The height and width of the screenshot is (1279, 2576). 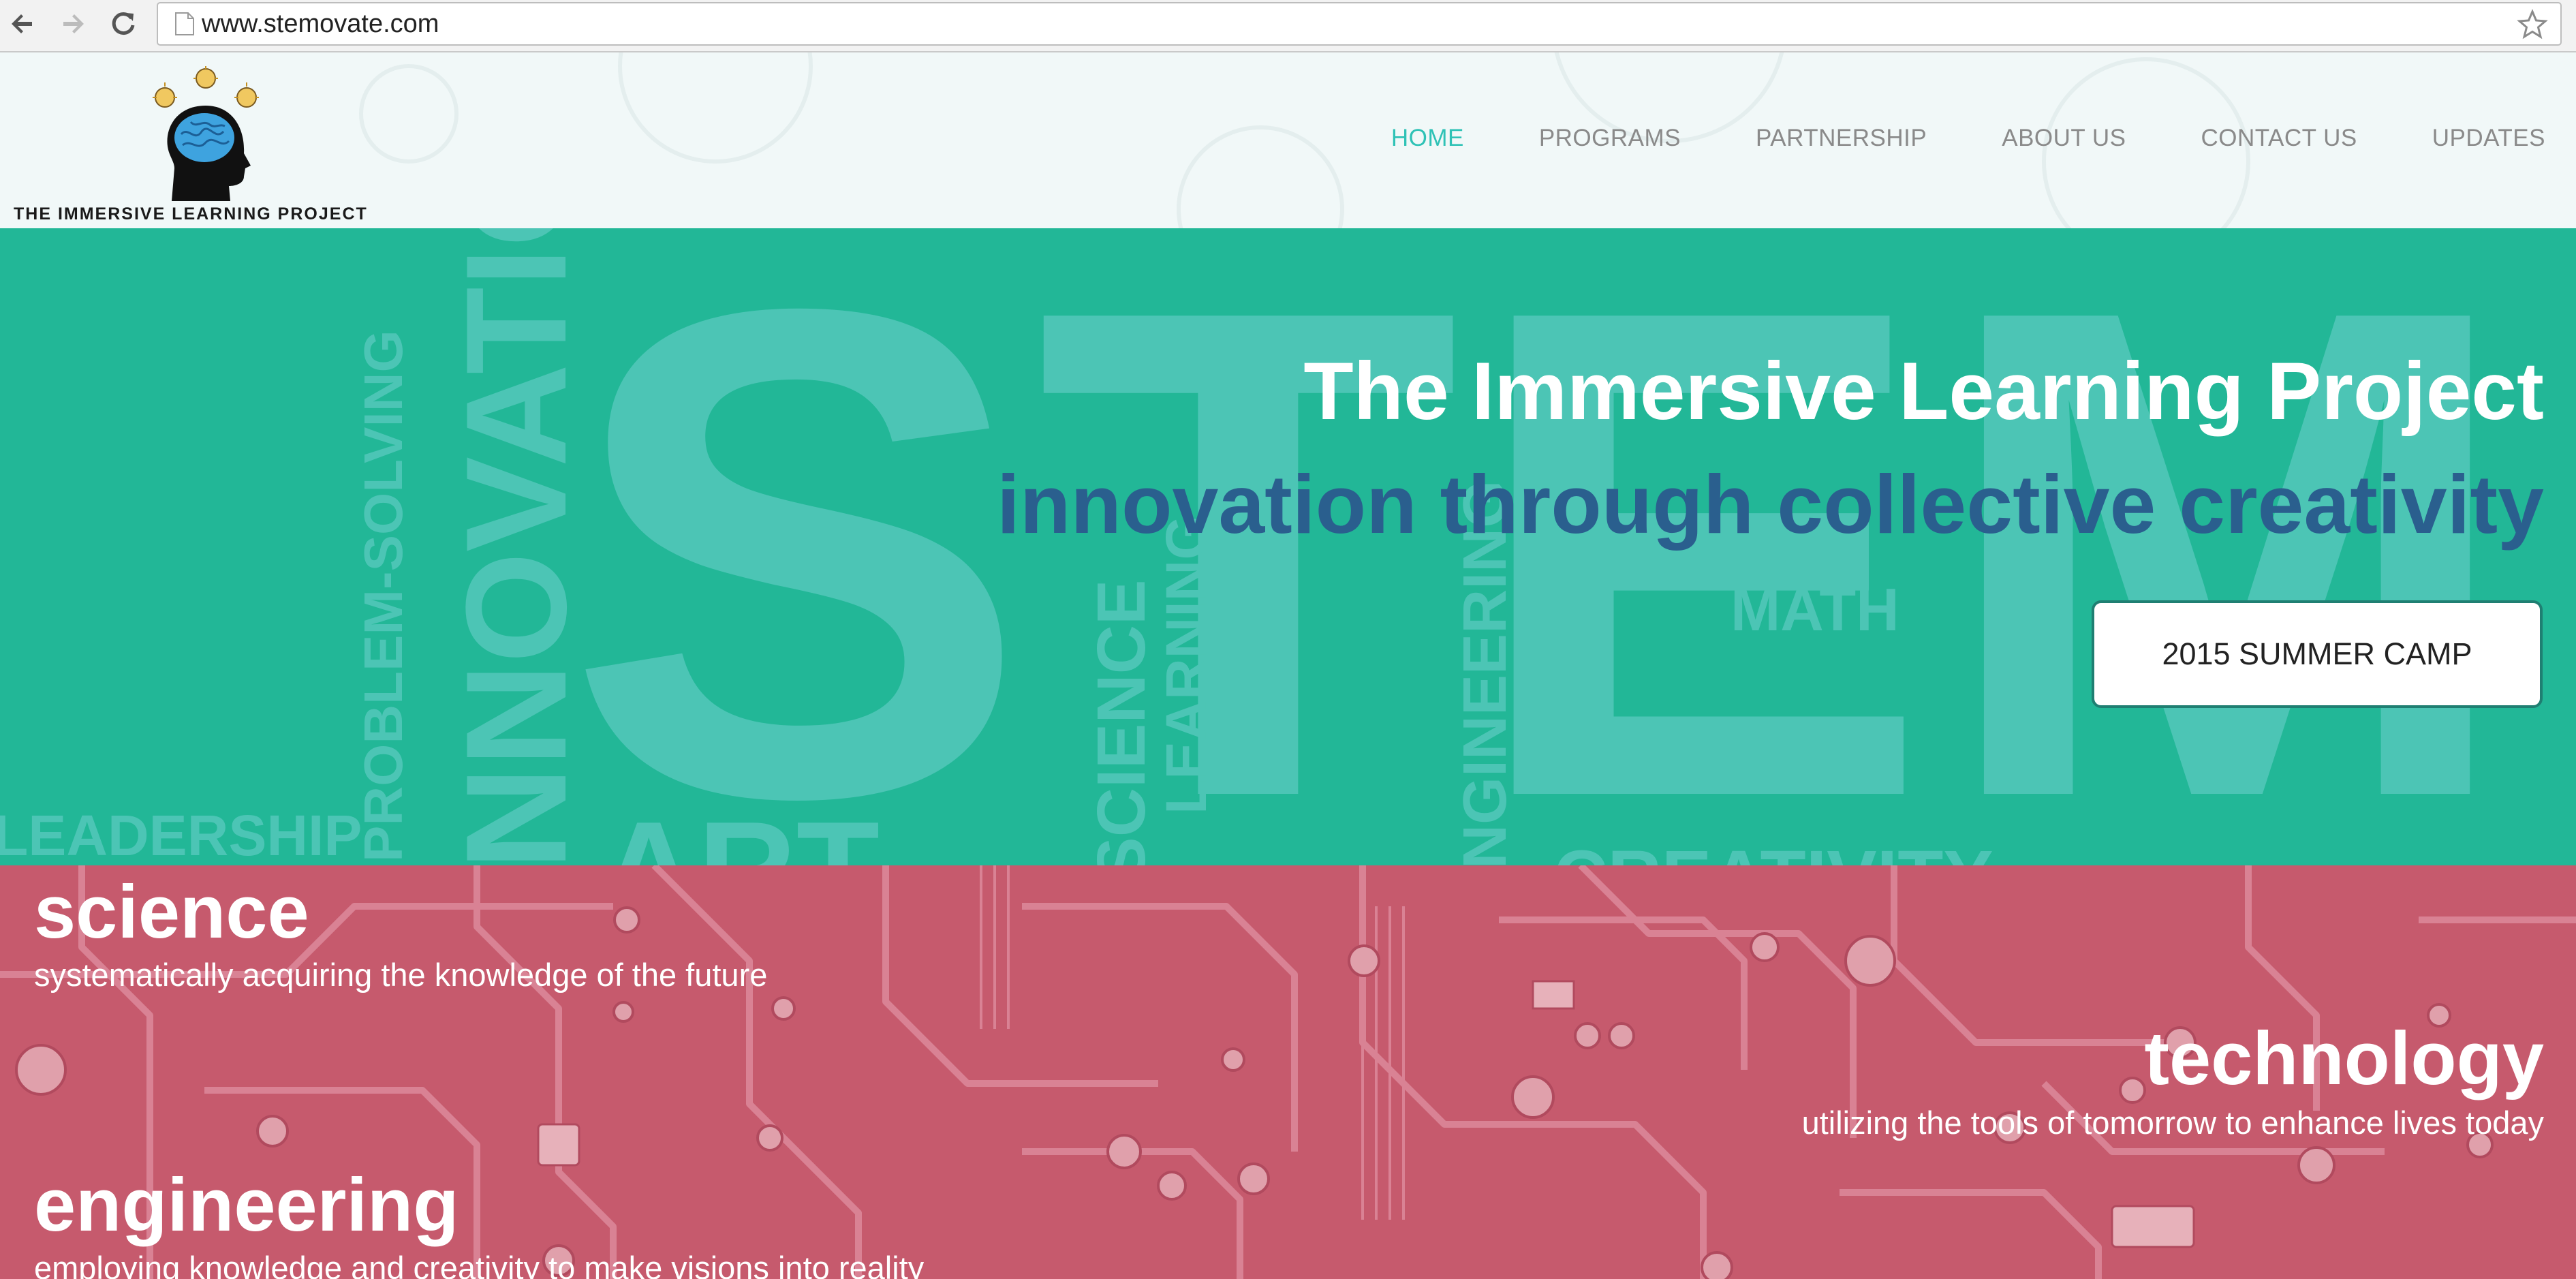 I want to click on topic-engineering-title: engineering, so click(x=246, y=1205).